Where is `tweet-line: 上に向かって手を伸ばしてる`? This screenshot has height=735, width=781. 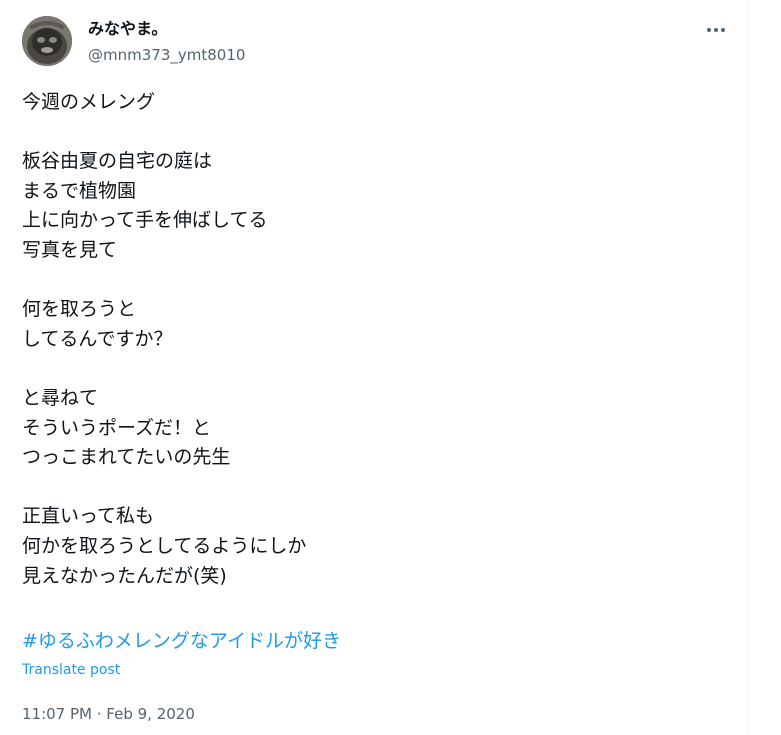 tweet-line: 上に向かって手を伸ばしてる is located at coordinates (145, 220).